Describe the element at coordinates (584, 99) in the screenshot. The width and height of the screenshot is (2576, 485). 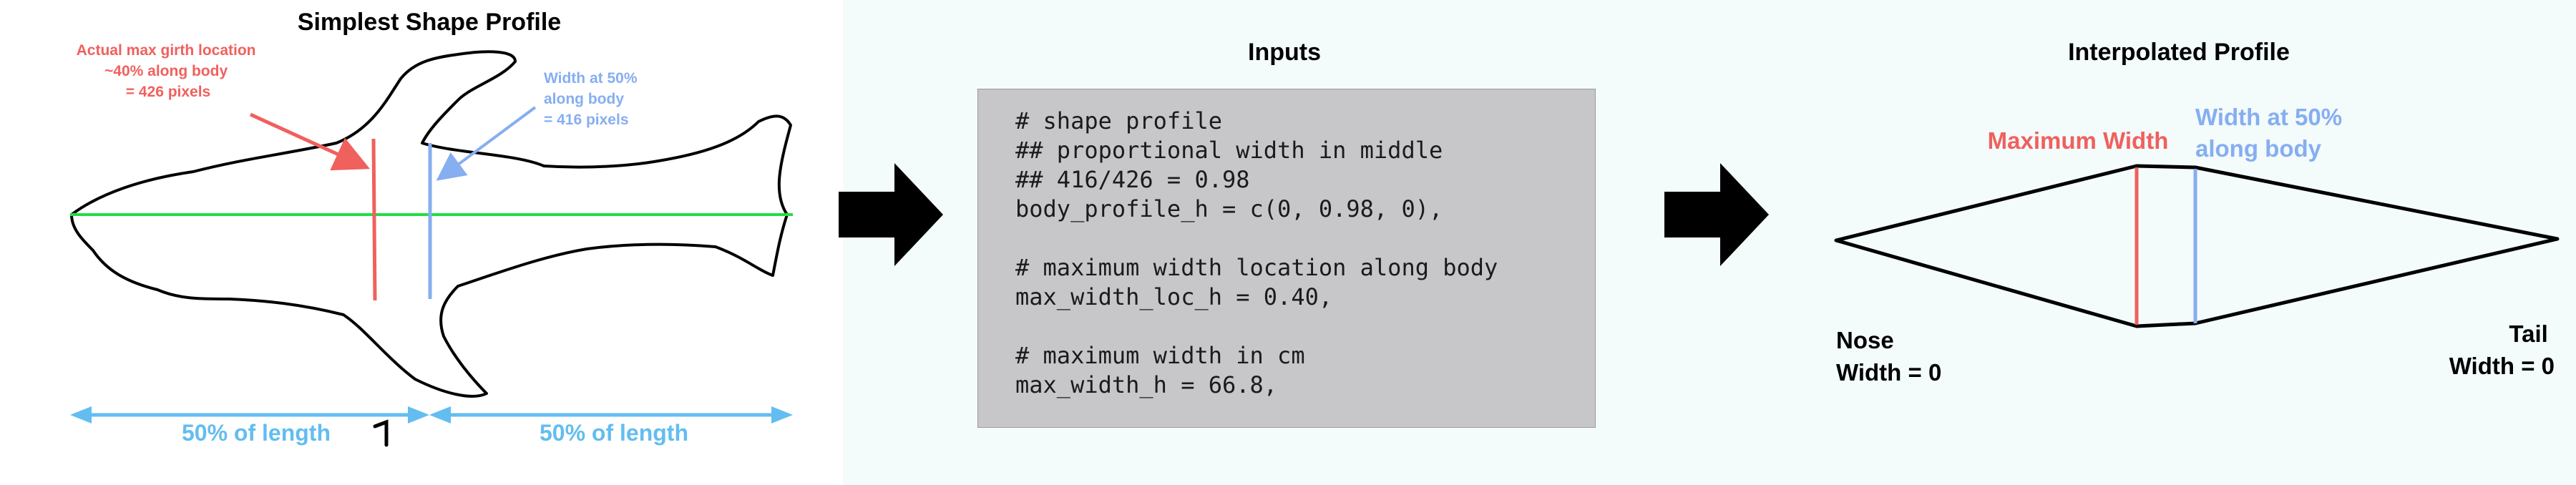
I see `width-50-annotation-line-2: along body` at that location.